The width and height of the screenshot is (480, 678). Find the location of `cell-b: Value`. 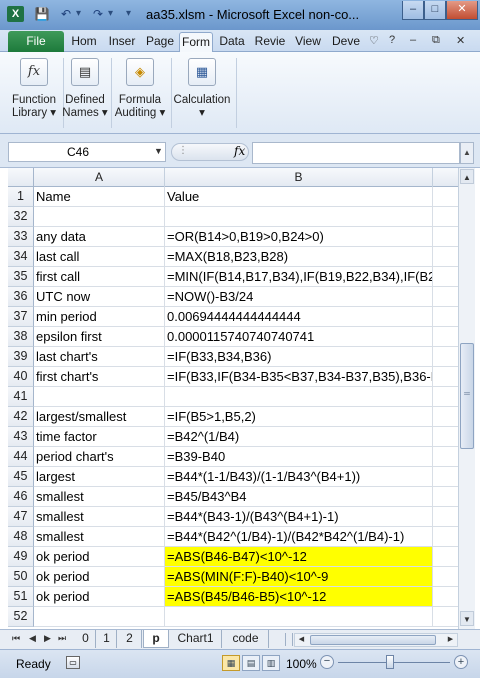

cell-b: Value is located at coordinates (299, 197).